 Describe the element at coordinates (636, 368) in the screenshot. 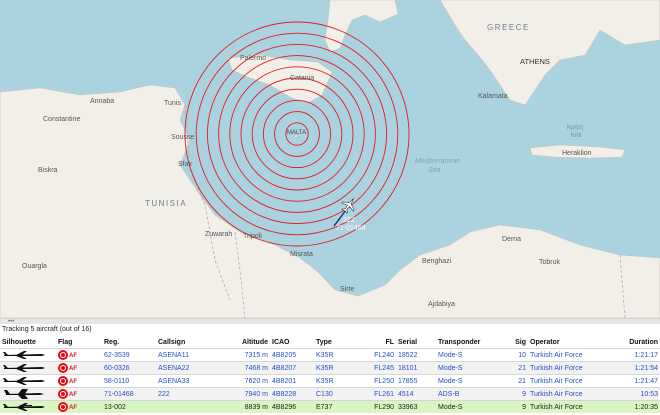

I see `duration-cell: 1:21:54` at that location.